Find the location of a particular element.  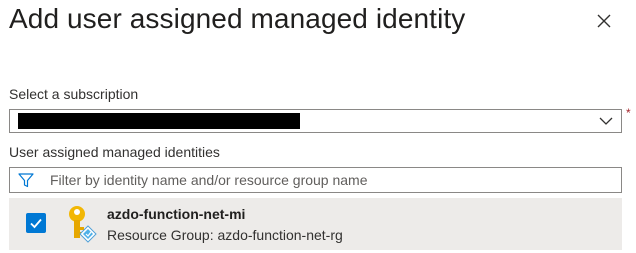

identities-label: User assigned managed identities is located at coordinates (114, 152).